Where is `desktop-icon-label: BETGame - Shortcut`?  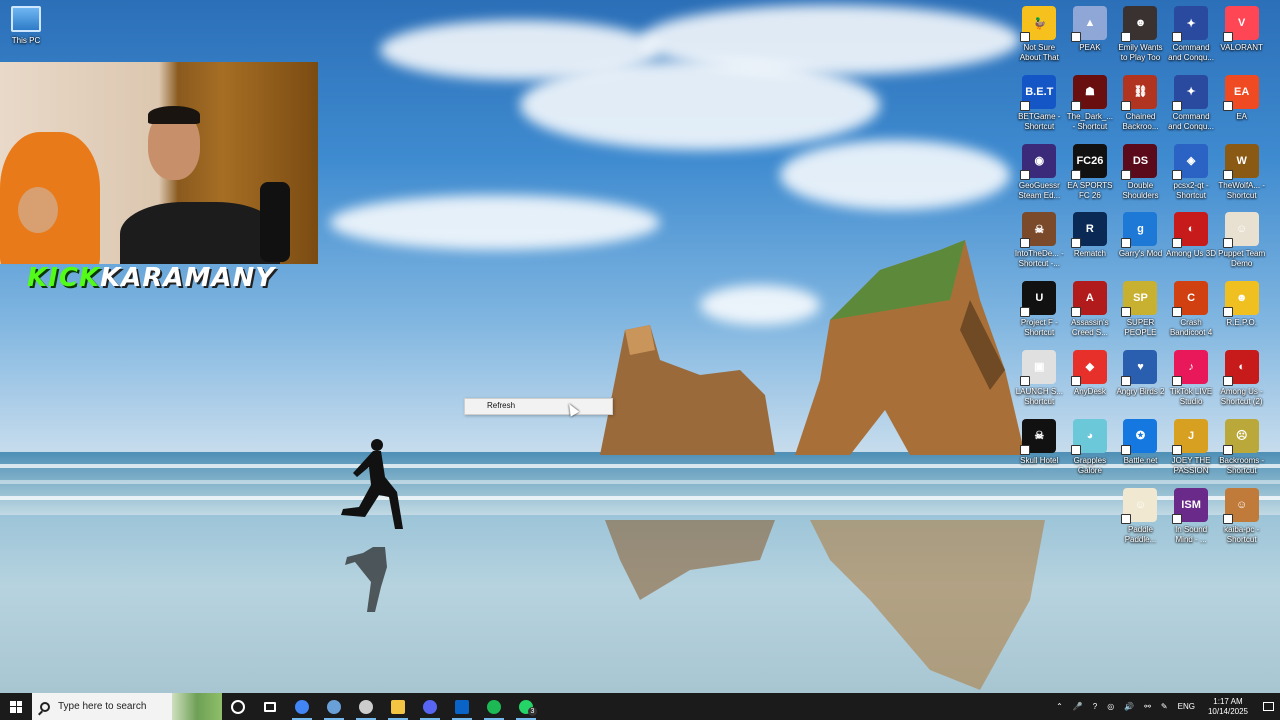 desktop-icon-label: BETGame - Shortcut is located at coordinates (1039, 121).